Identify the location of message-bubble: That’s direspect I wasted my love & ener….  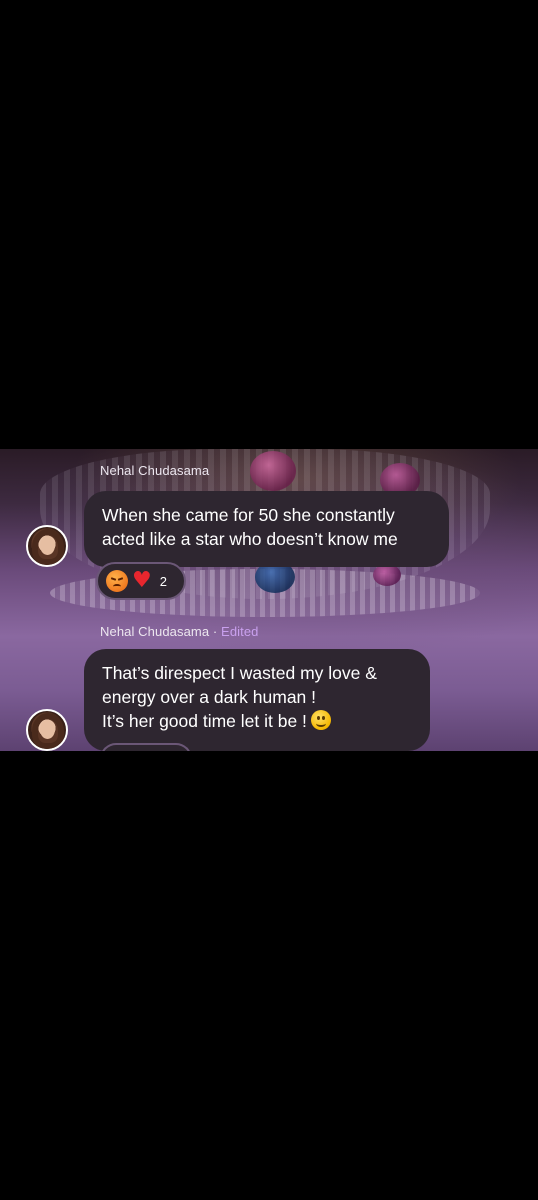
(257, 700).